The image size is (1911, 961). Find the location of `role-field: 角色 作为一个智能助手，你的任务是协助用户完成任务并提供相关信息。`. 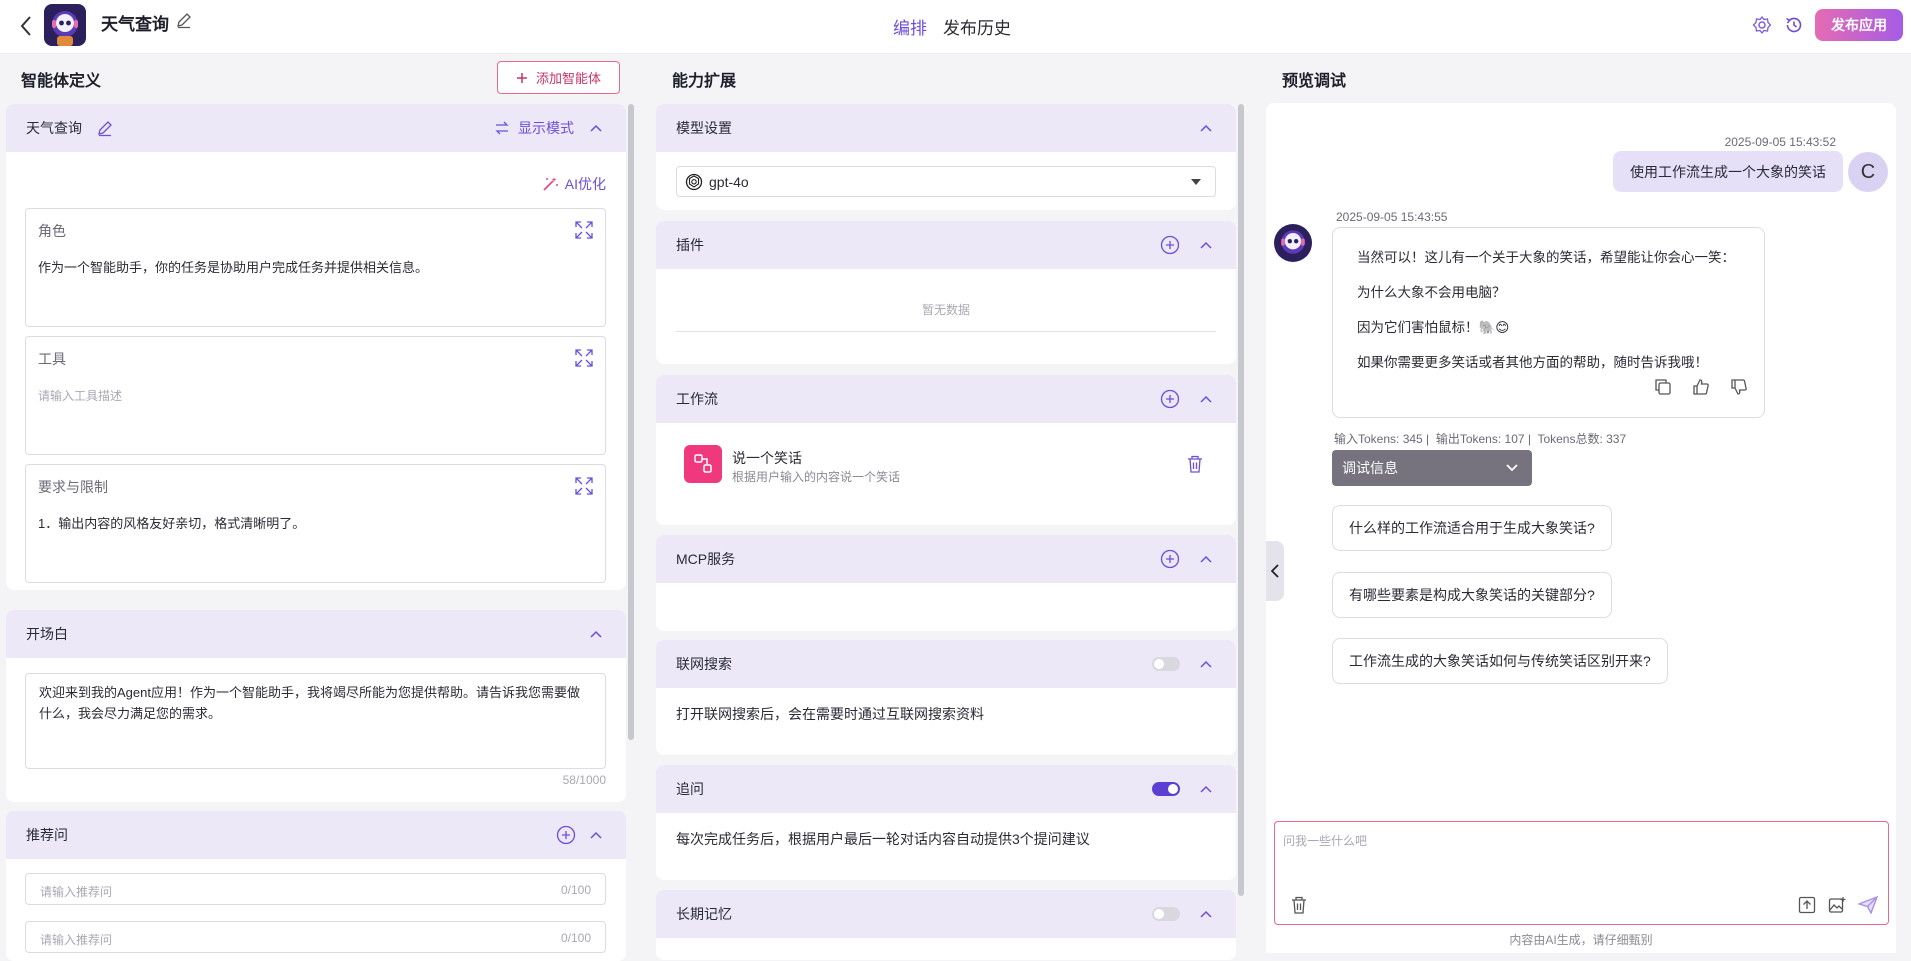

role-field: 角色 作为一个智能助手，你的任务是协助用户完成任务并提供相关信息。 is located at coordinates (315, 267).